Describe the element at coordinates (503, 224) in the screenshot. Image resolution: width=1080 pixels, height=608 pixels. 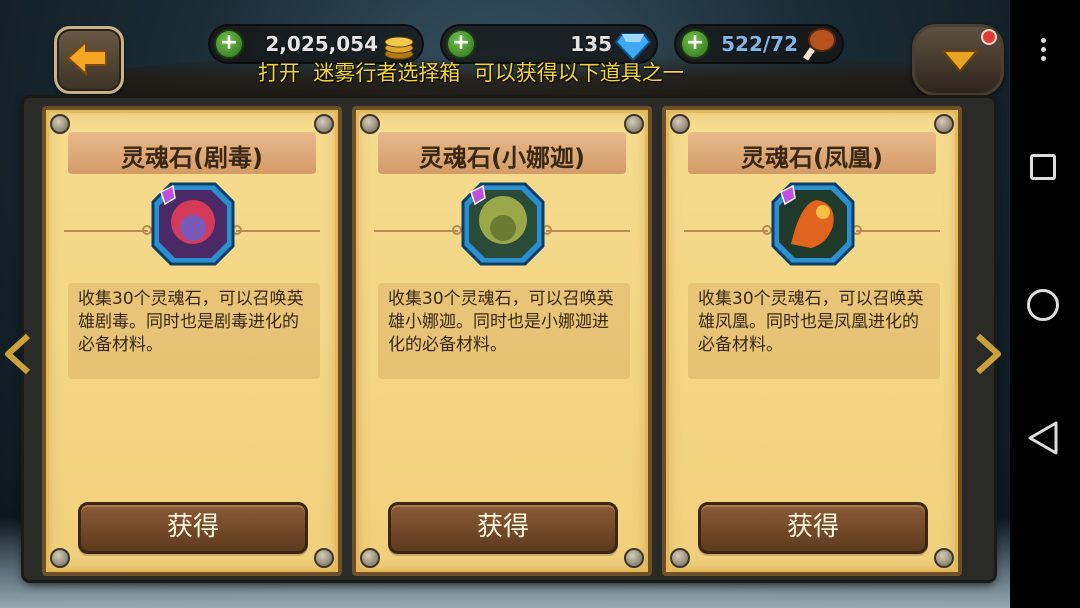
I see `naga-hero-portrait-icon` at that location.